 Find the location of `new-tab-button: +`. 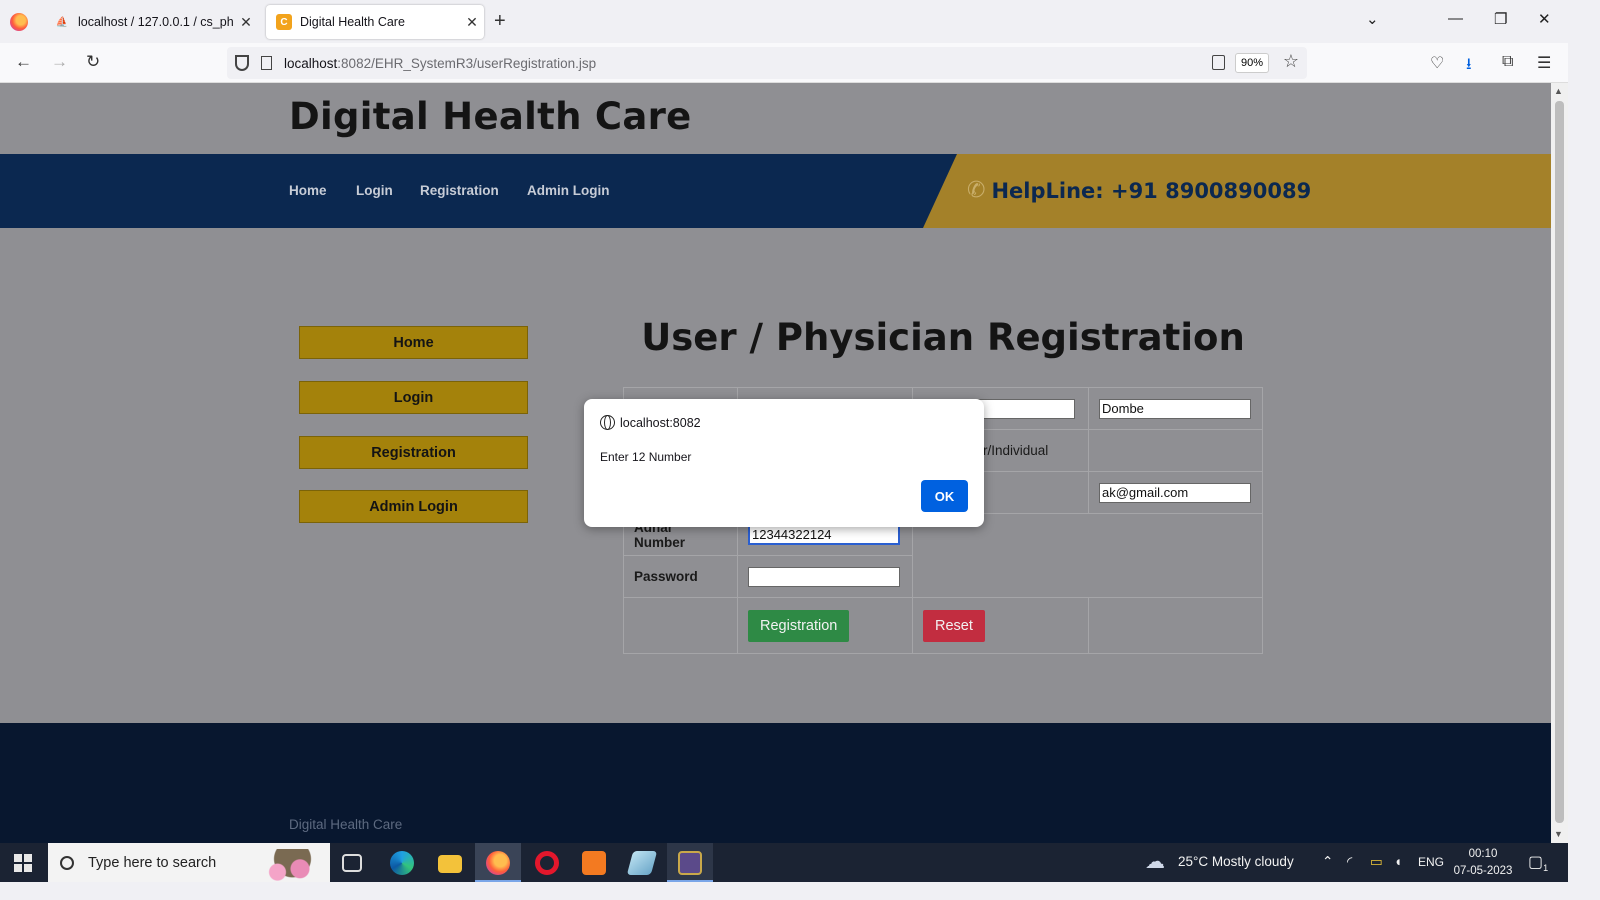

new-tab-button: + is located at coordinates (500, 21).